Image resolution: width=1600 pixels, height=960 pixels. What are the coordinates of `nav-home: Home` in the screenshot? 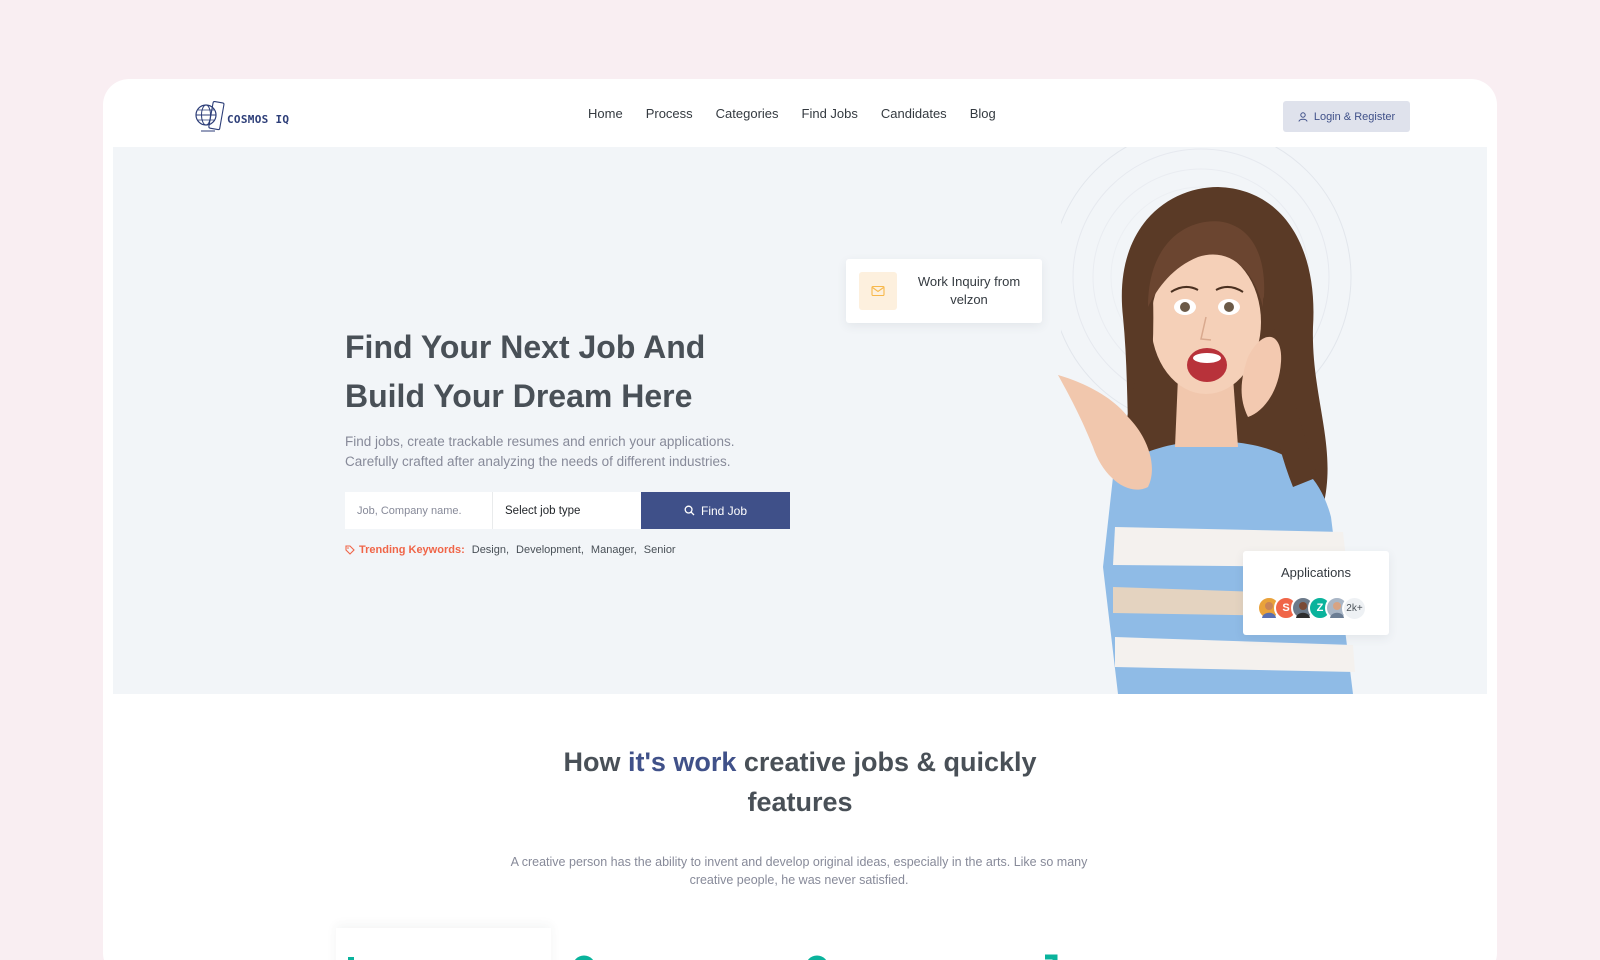 It's located at (605, 113).